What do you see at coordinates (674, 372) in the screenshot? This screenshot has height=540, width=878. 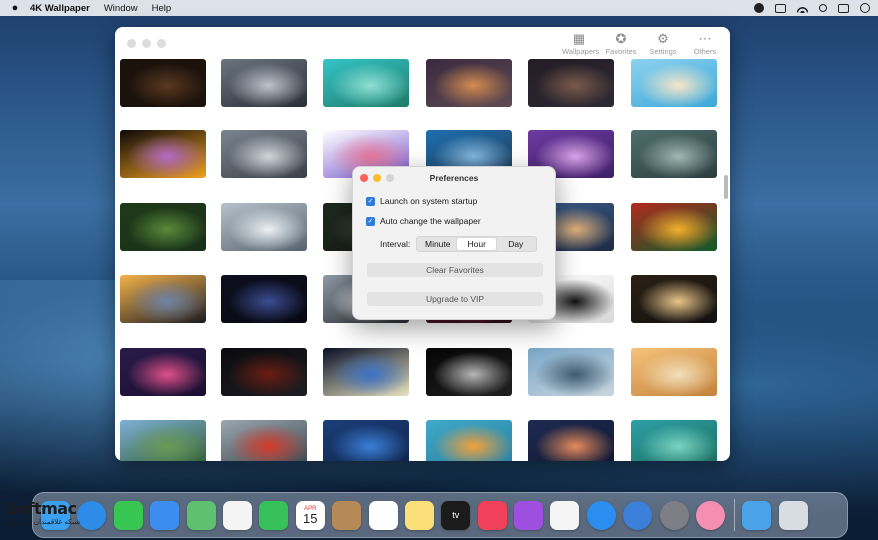 I see `wallpaper-thumbnail-desert-car` at bounding box center [674, 372].